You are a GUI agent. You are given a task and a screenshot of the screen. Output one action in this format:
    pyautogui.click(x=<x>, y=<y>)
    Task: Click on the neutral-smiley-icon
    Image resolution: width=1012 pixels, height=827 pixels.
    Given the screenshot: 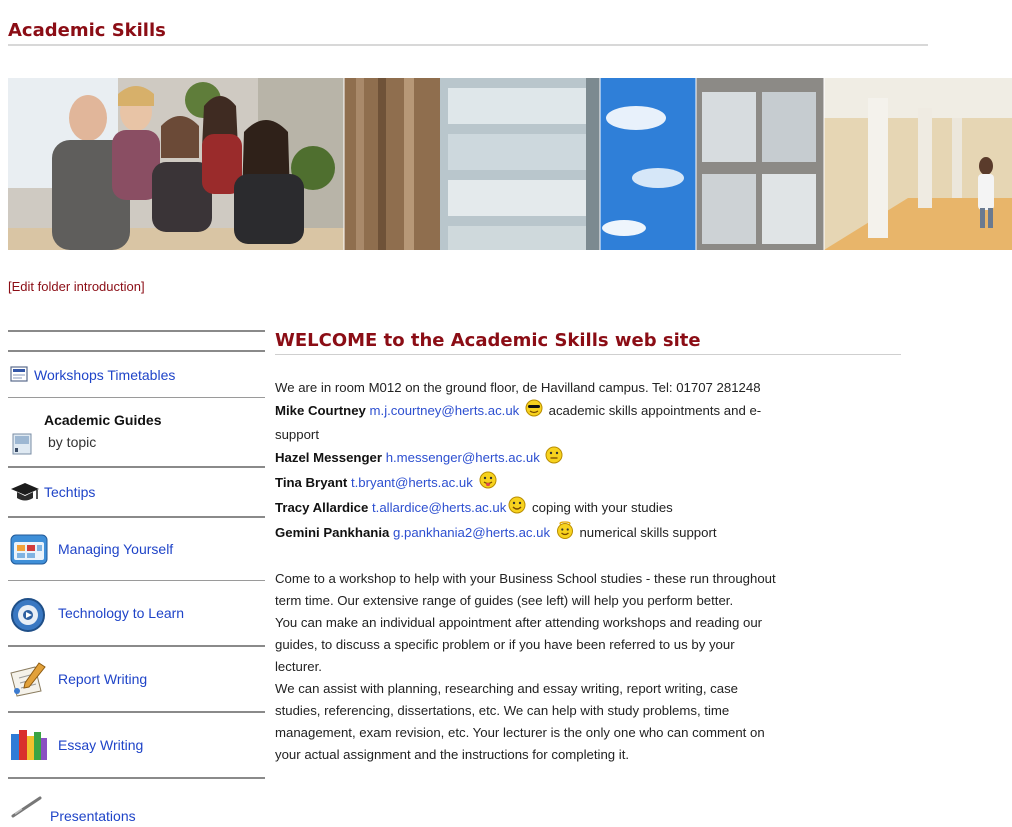 What is the action you would take?
    pyautogui.click(x=554, y=458)
    